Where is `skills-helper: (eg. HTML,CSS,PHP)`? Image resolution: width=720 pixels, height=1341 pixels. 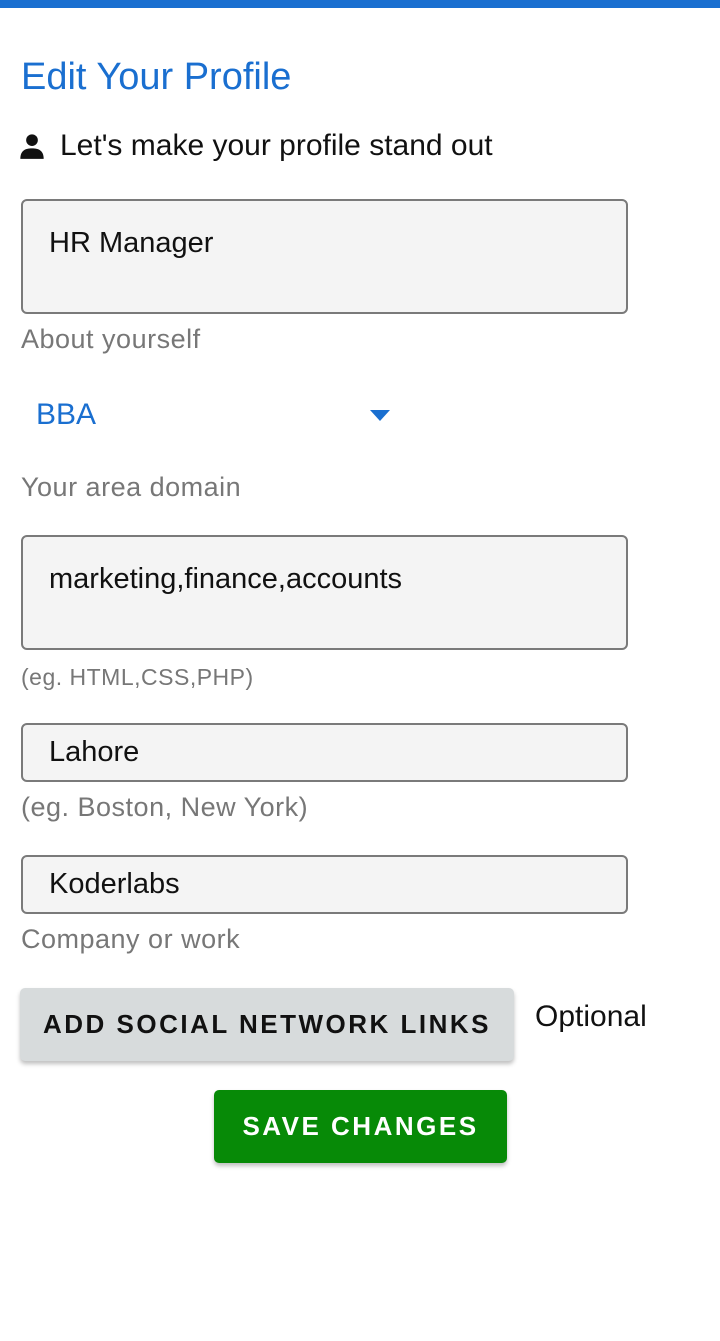
skills-helper: (eg. HTML,CSS,PHP) is located at coordinates (137, 677).